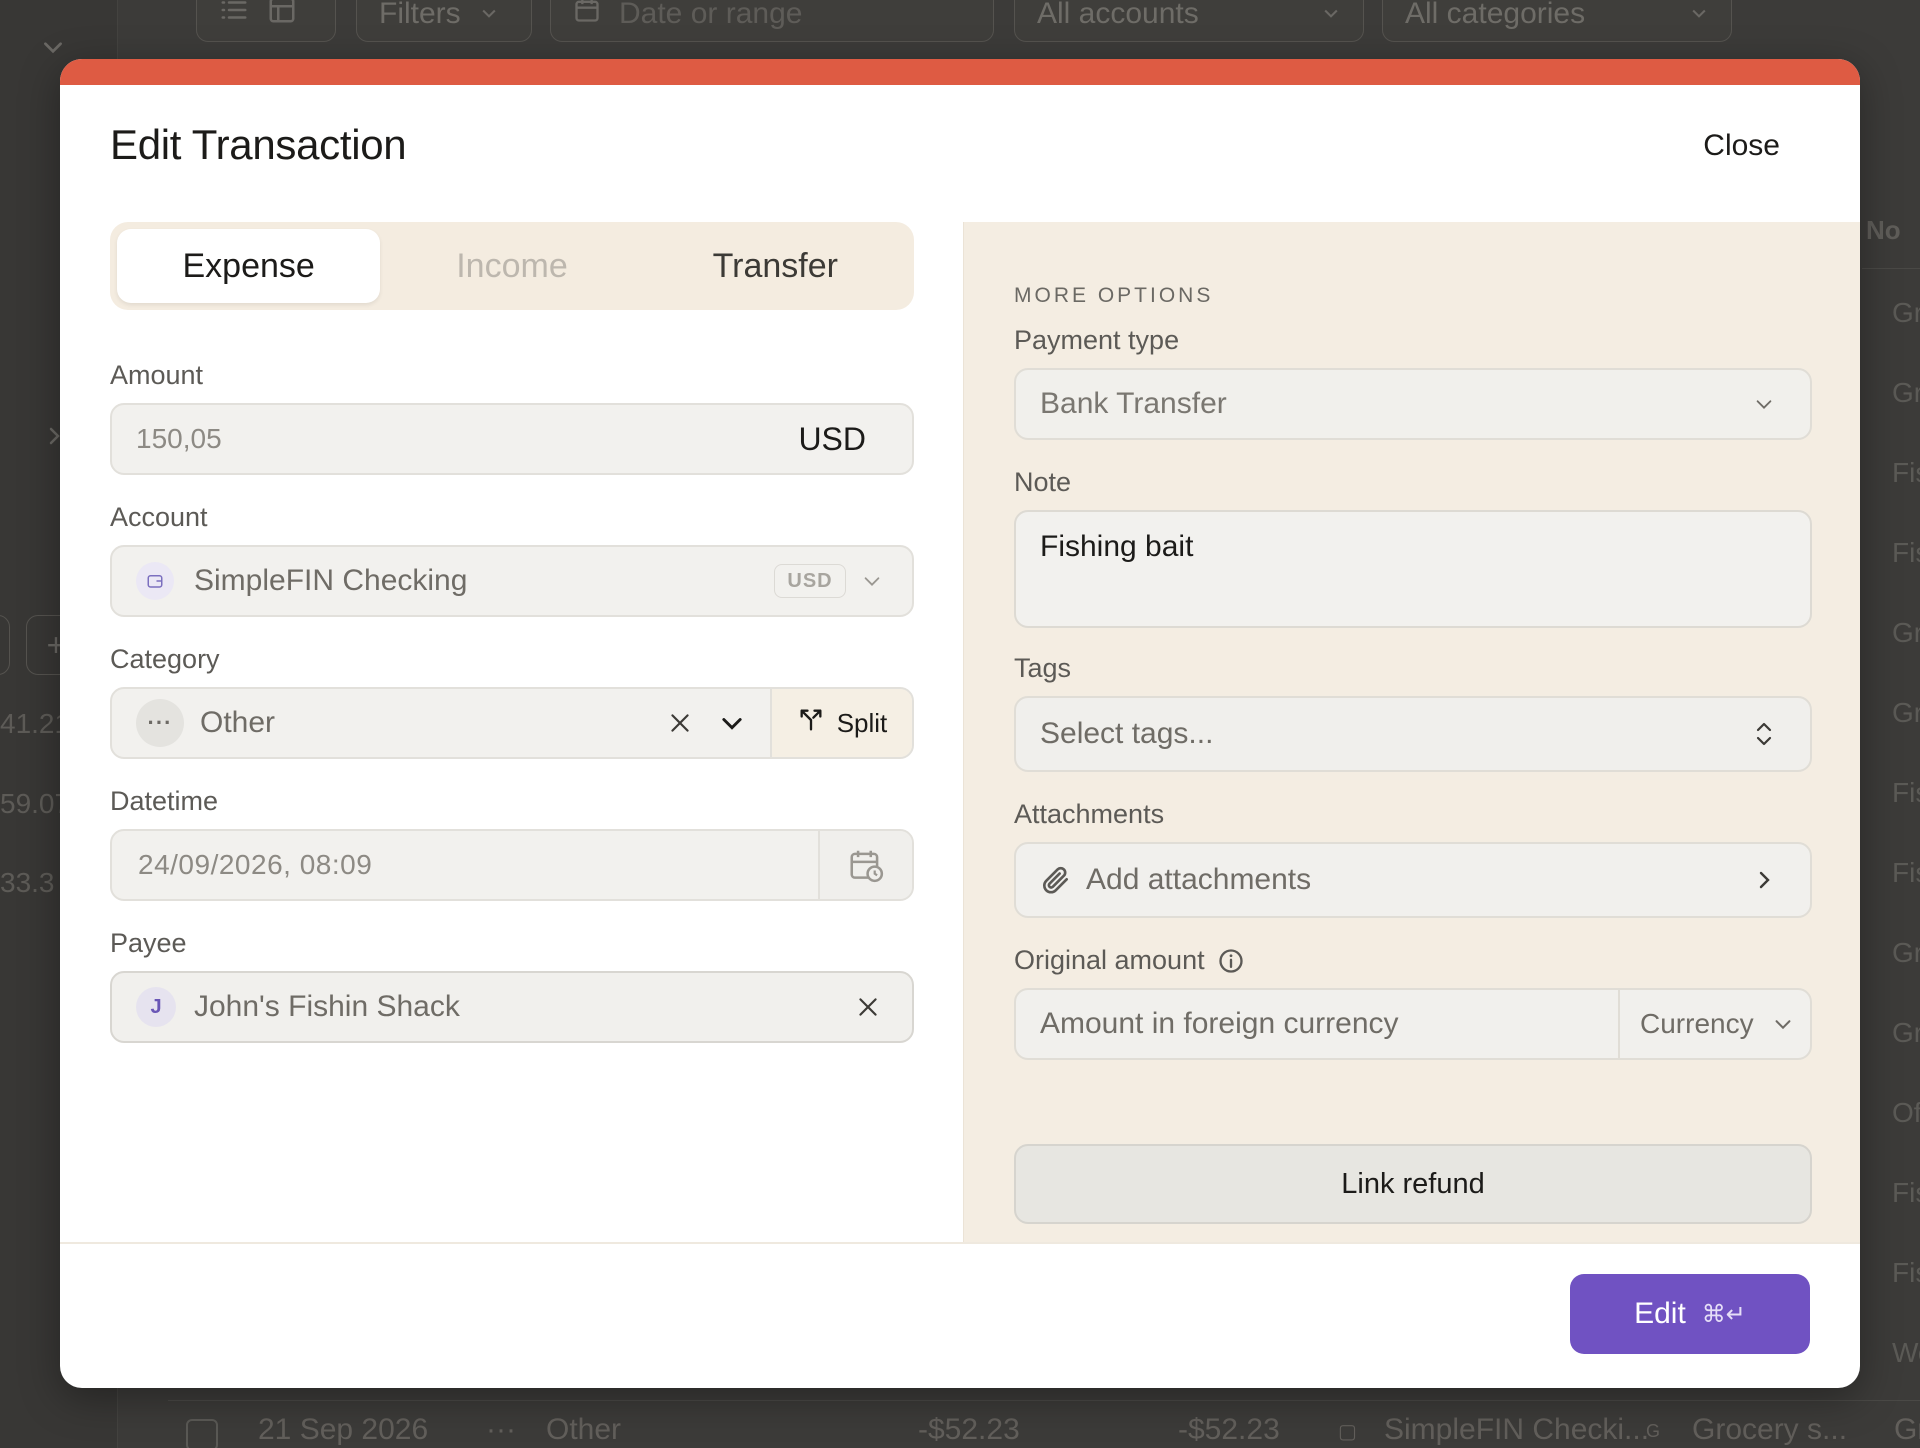 This screenshot has width=1920, height=1448. I want to click on original-amount-group: Currency, so click(1413, 1024).